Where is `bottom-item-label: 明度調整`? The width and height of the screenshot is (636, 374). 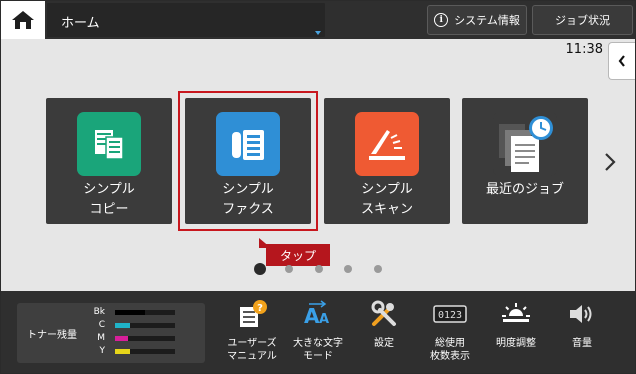 bottom-item-label: 明度調整 is located at coordinates (516, 343).